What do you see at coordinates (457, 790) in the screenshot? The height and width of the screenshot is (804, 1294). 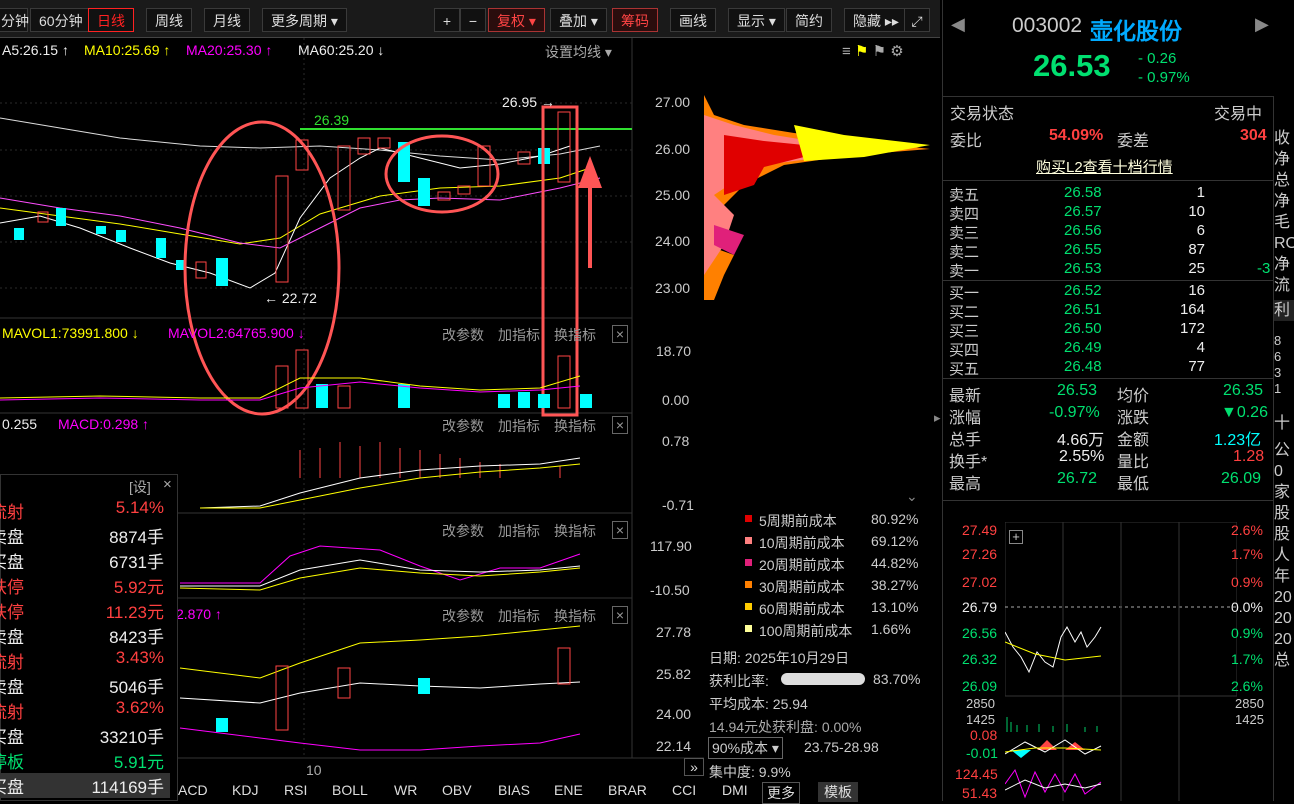 I see `tab-obv: OBV` at bounding box center [457, 790].